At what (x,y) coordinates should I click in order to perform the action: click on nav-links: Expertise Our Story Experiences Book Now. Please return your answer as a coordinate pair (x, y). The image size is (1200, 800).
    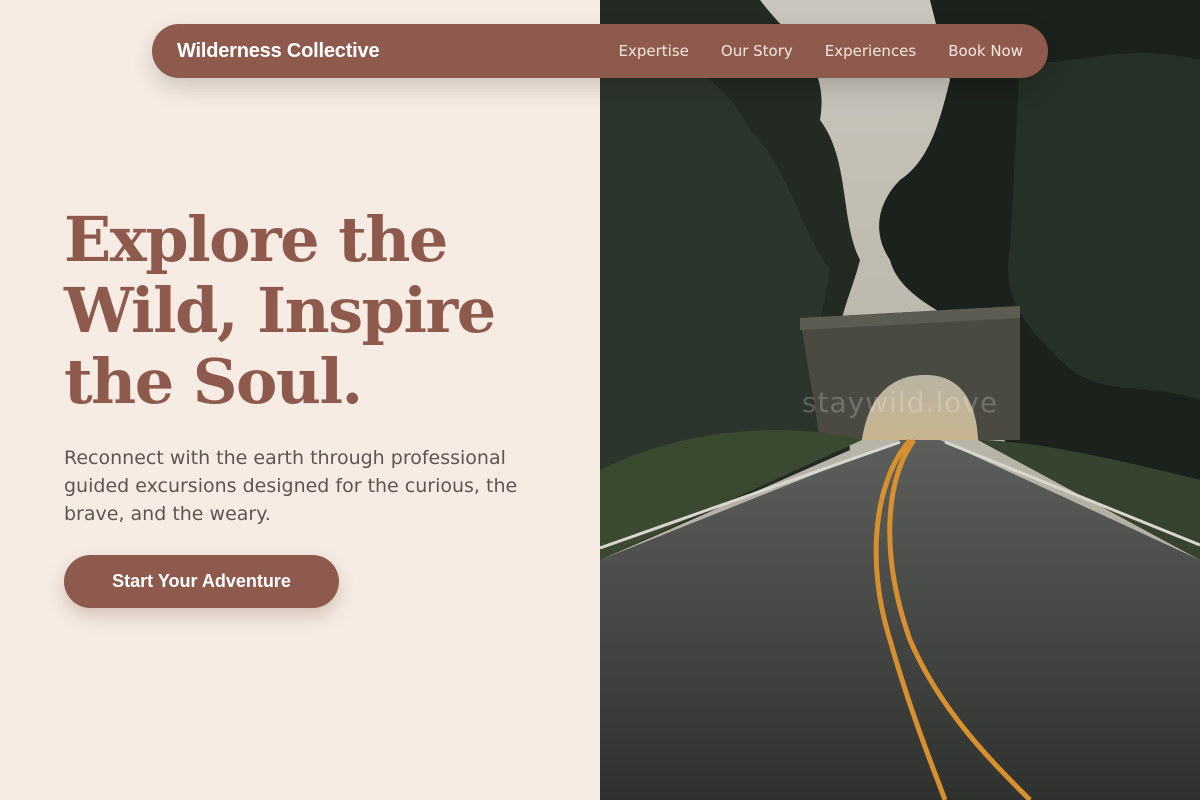
    Looking at the image, I should click on (805, 51).